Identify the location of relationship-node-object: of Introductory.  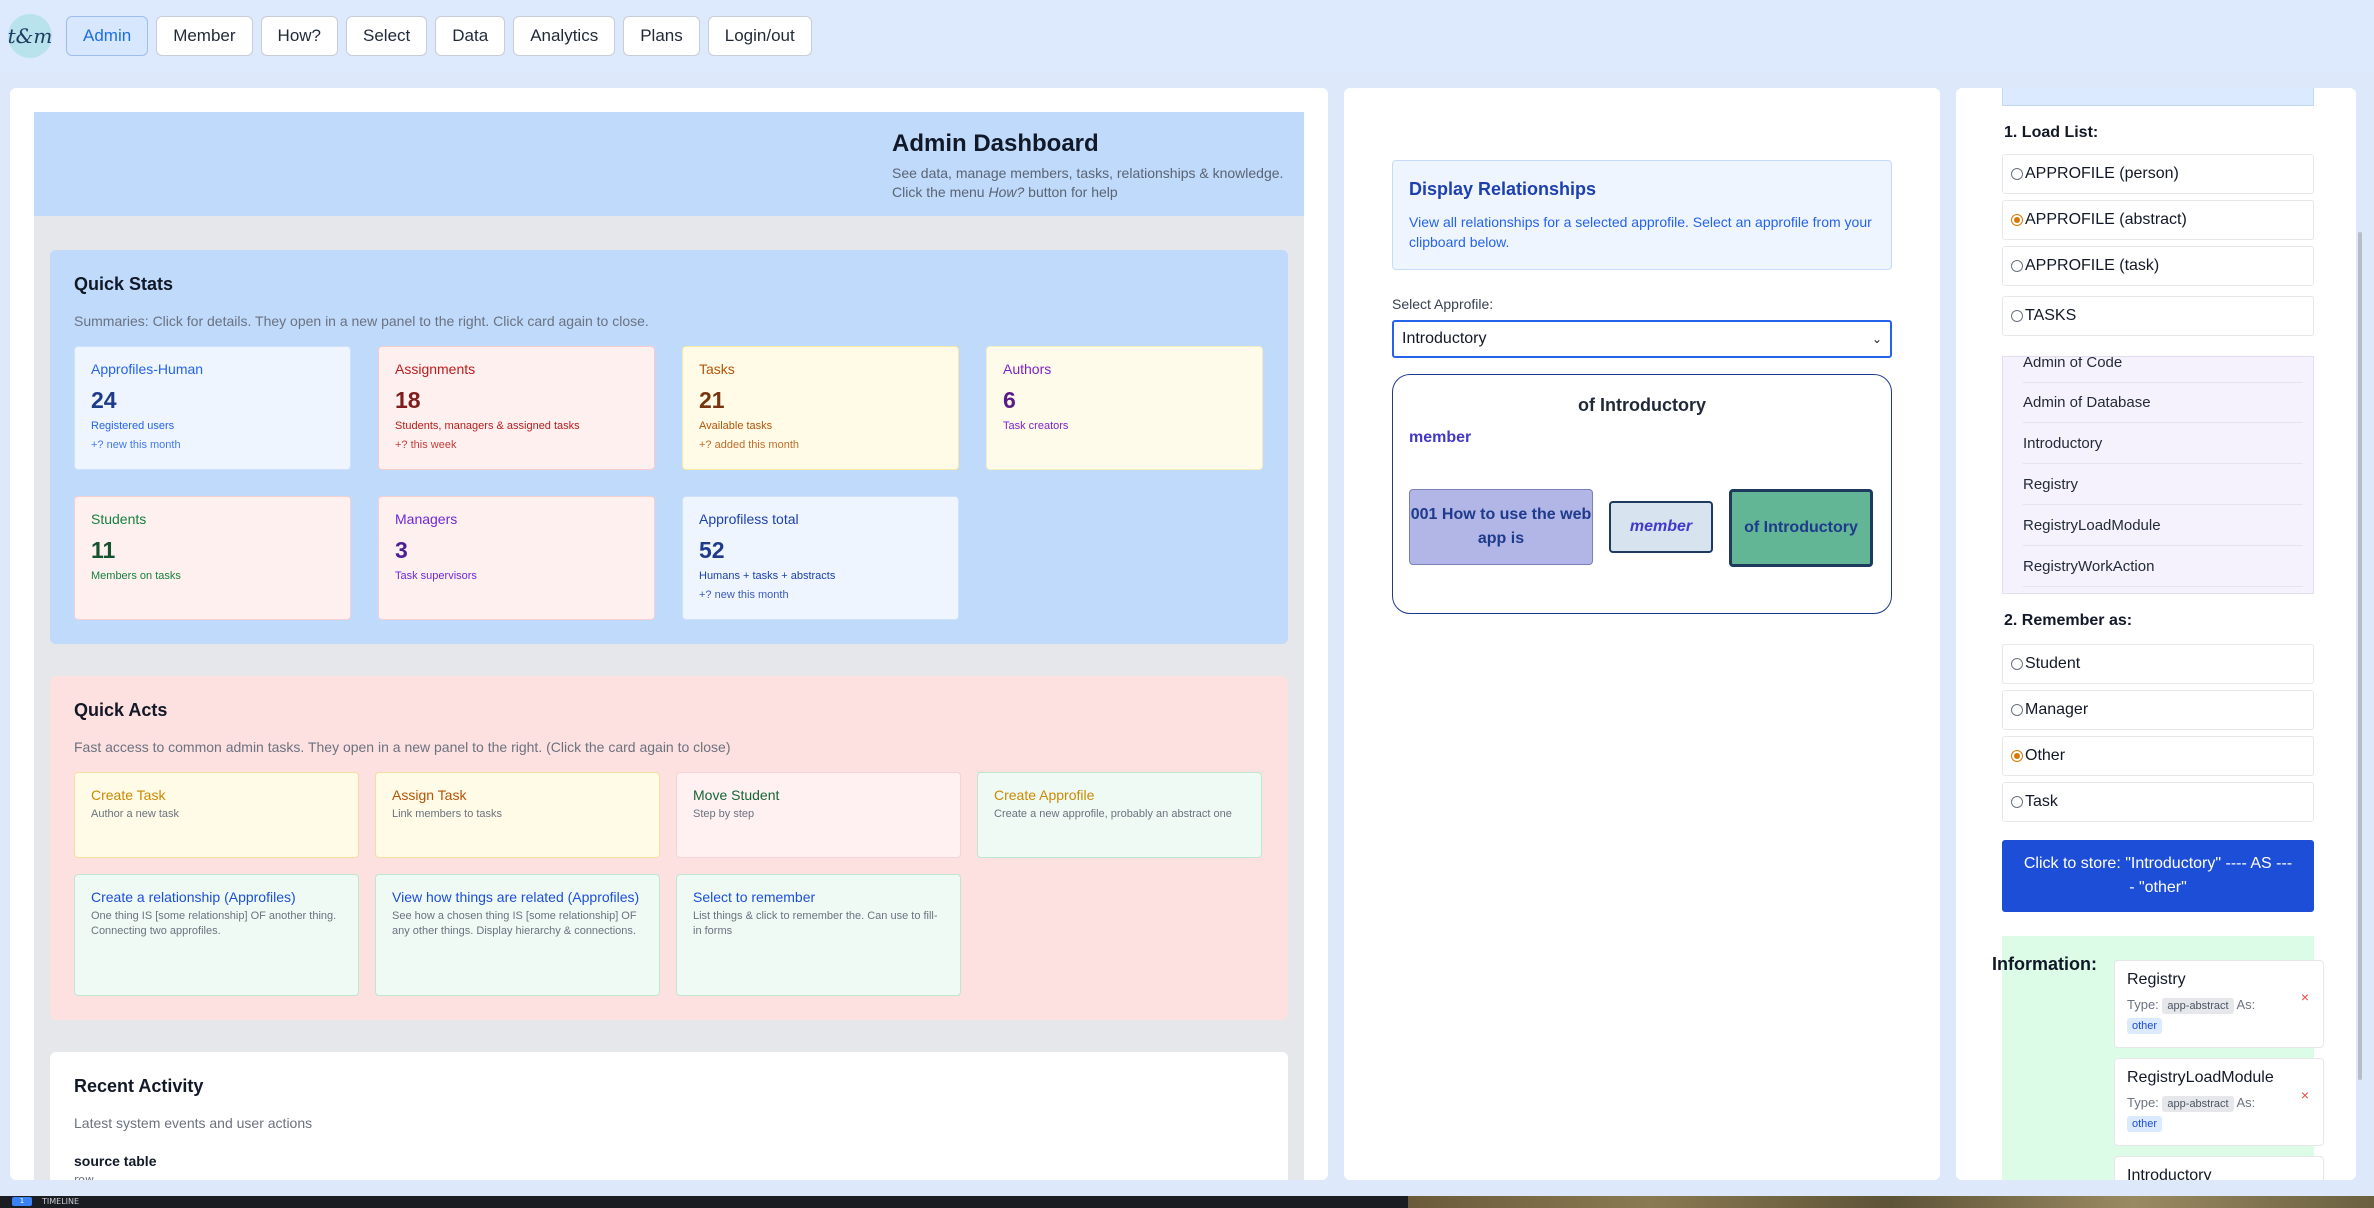
(1801, 528).